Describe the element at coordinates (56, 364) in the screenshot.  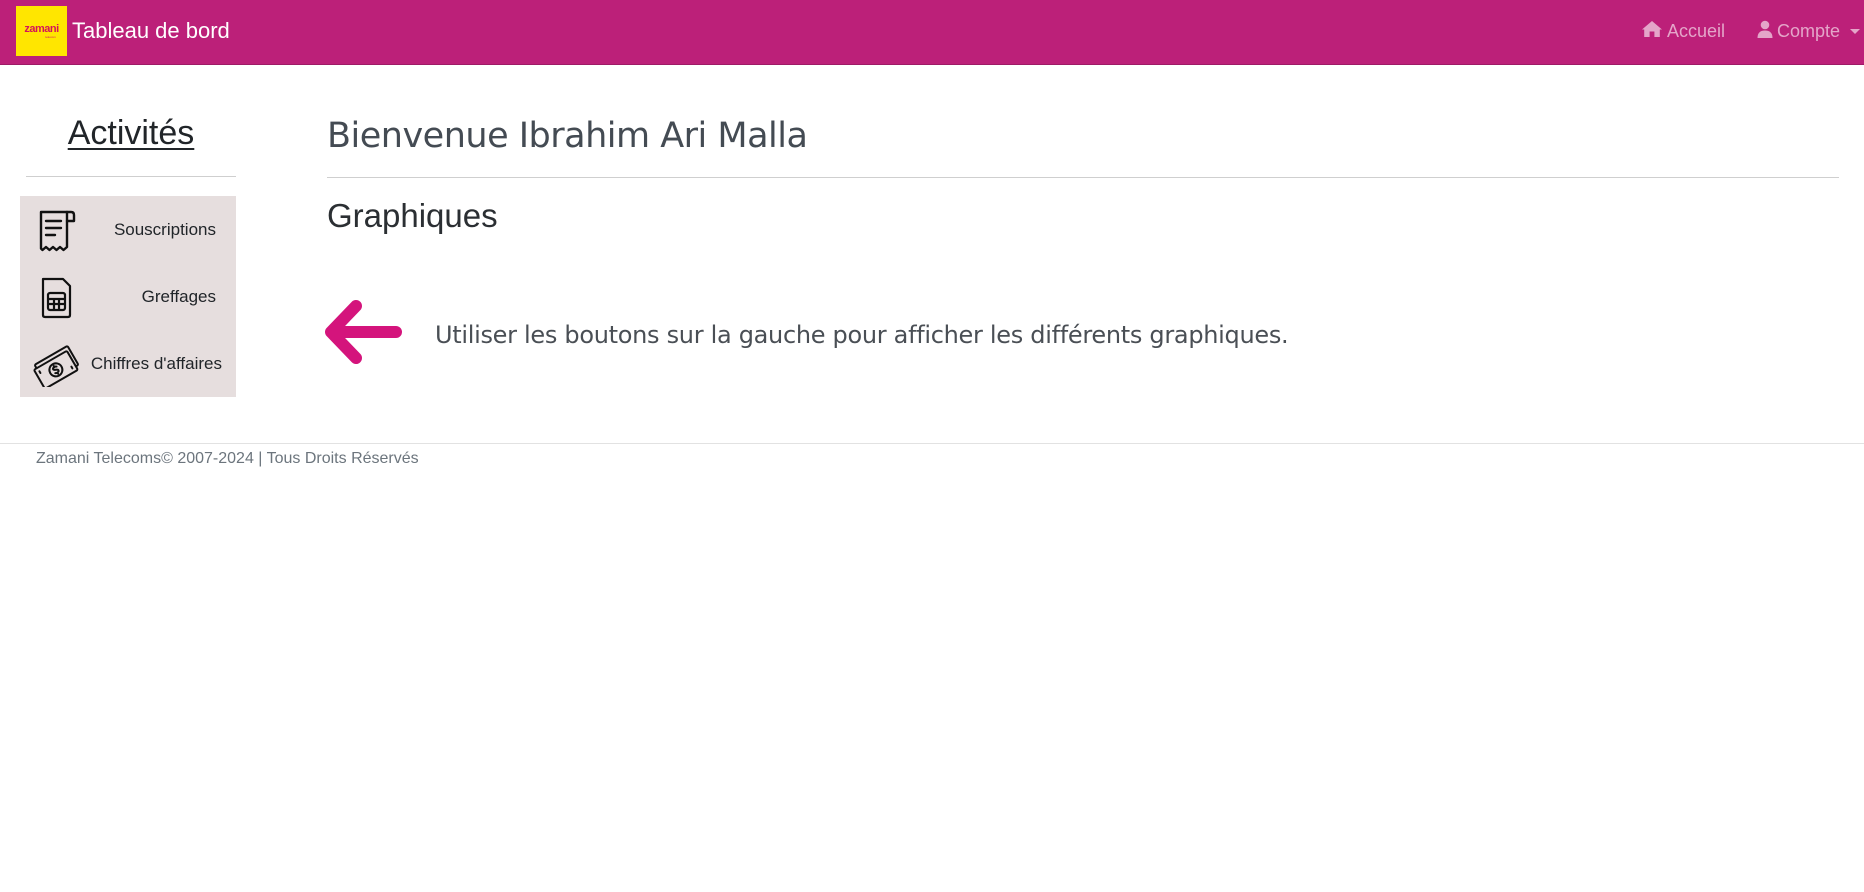
I see `money-icon` at that location.